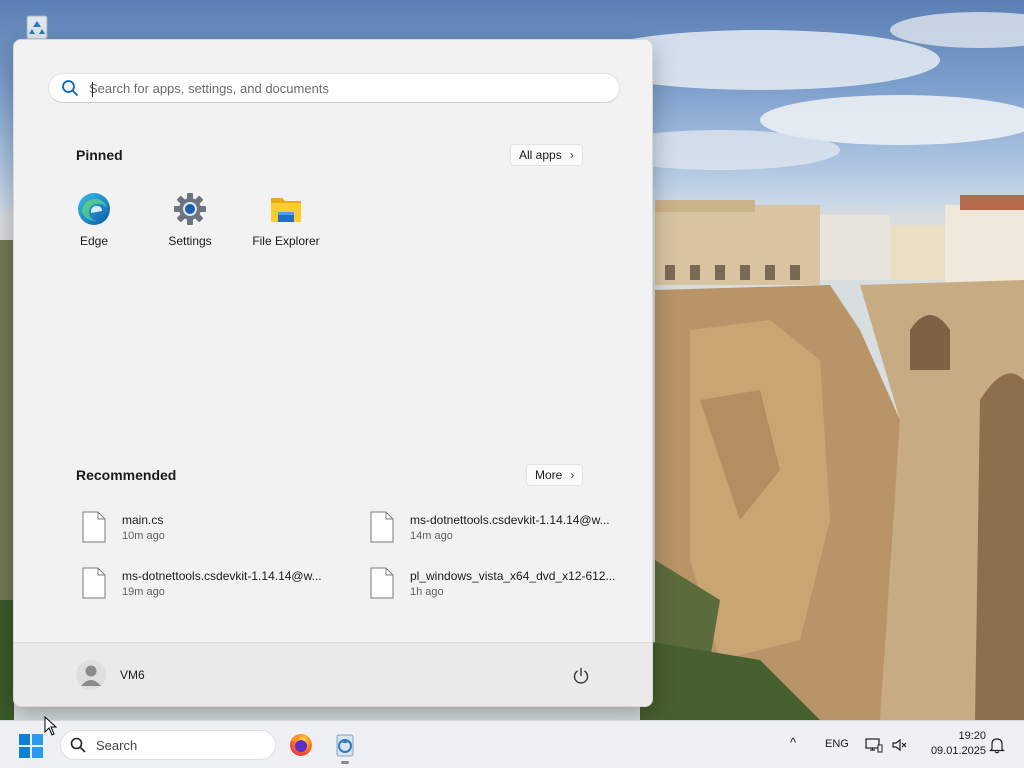 This screenshot has width=1024, height=768. What do you see at coordinates (345, 762) in the screenshot?
I see `running-indicator` at bounding box center [345, 762].